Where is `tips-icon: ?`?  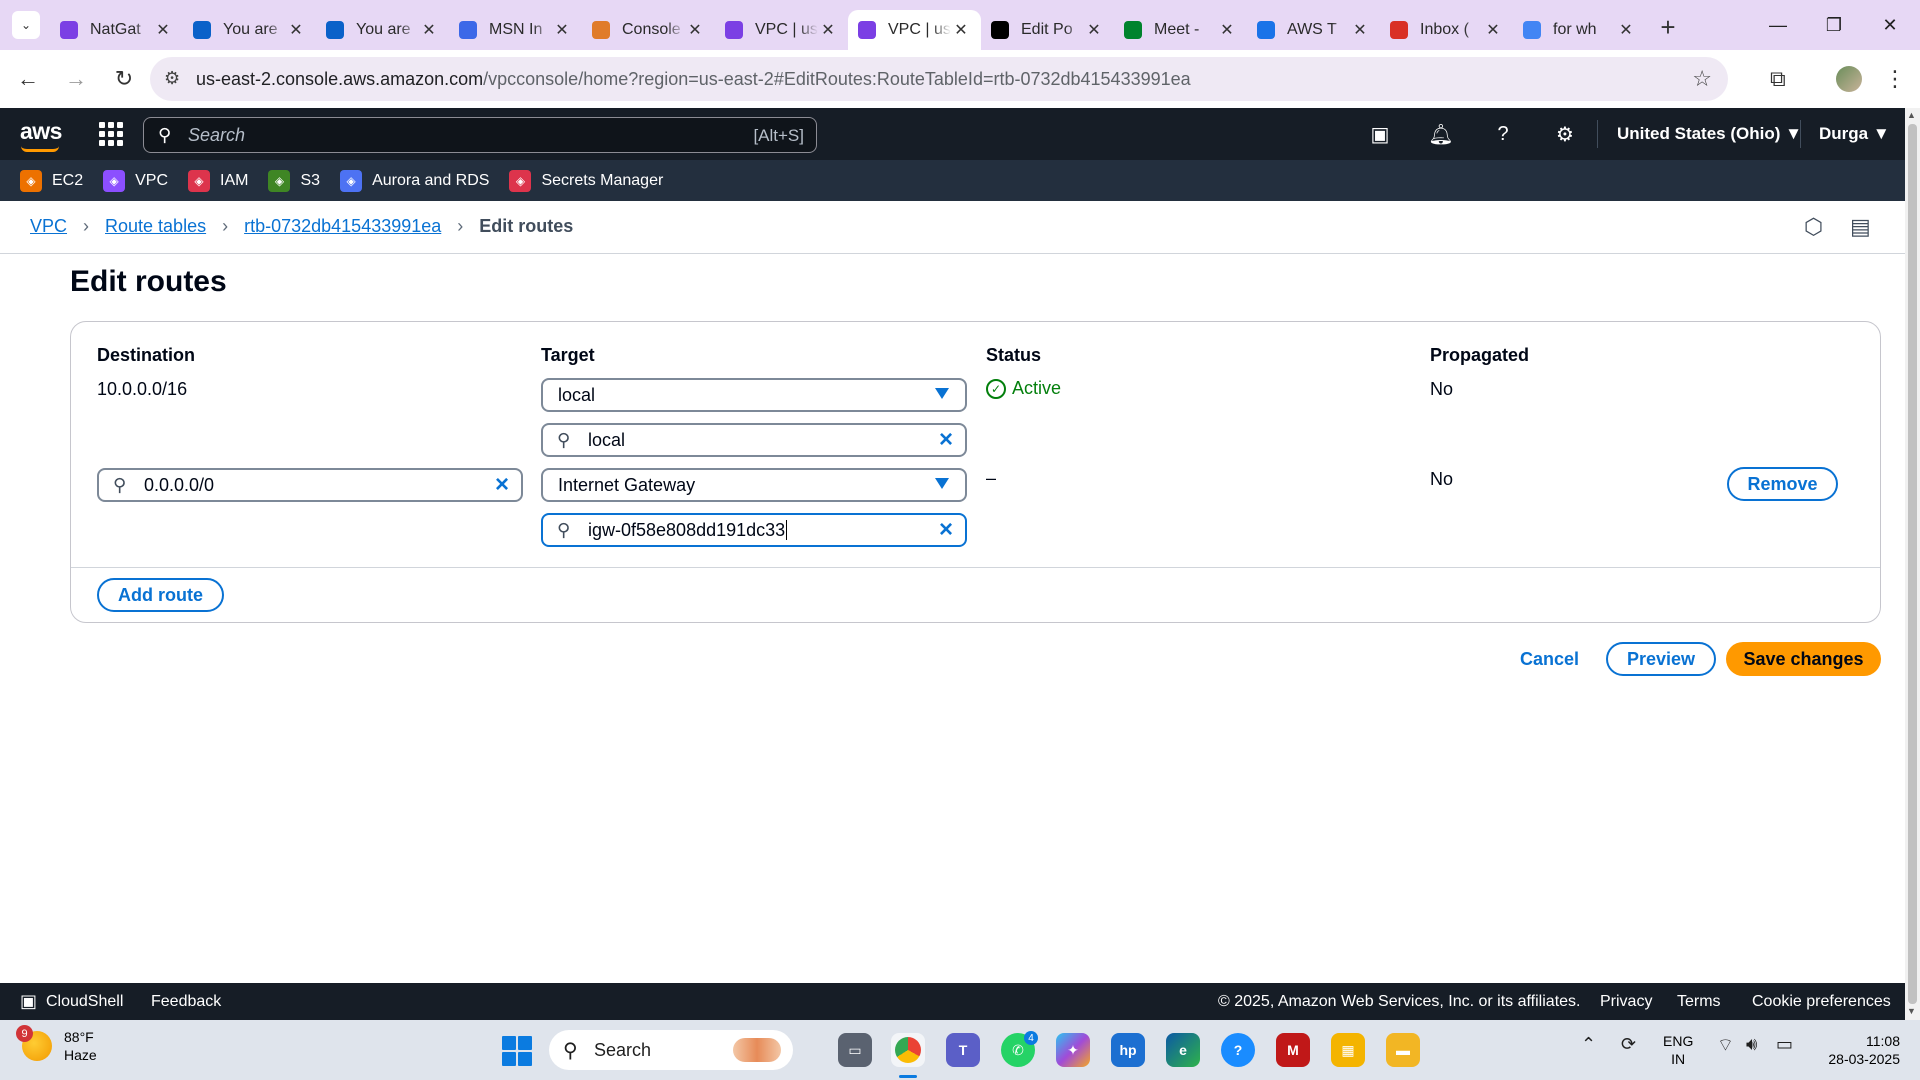 tips-icon: ? is located at coordinates (1238, 1050).